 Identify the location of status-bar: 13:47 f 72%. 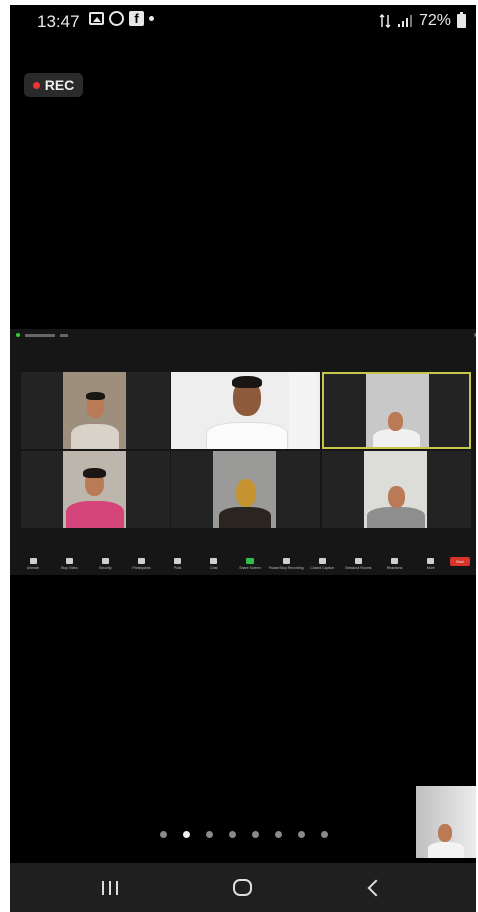
(243, 22).